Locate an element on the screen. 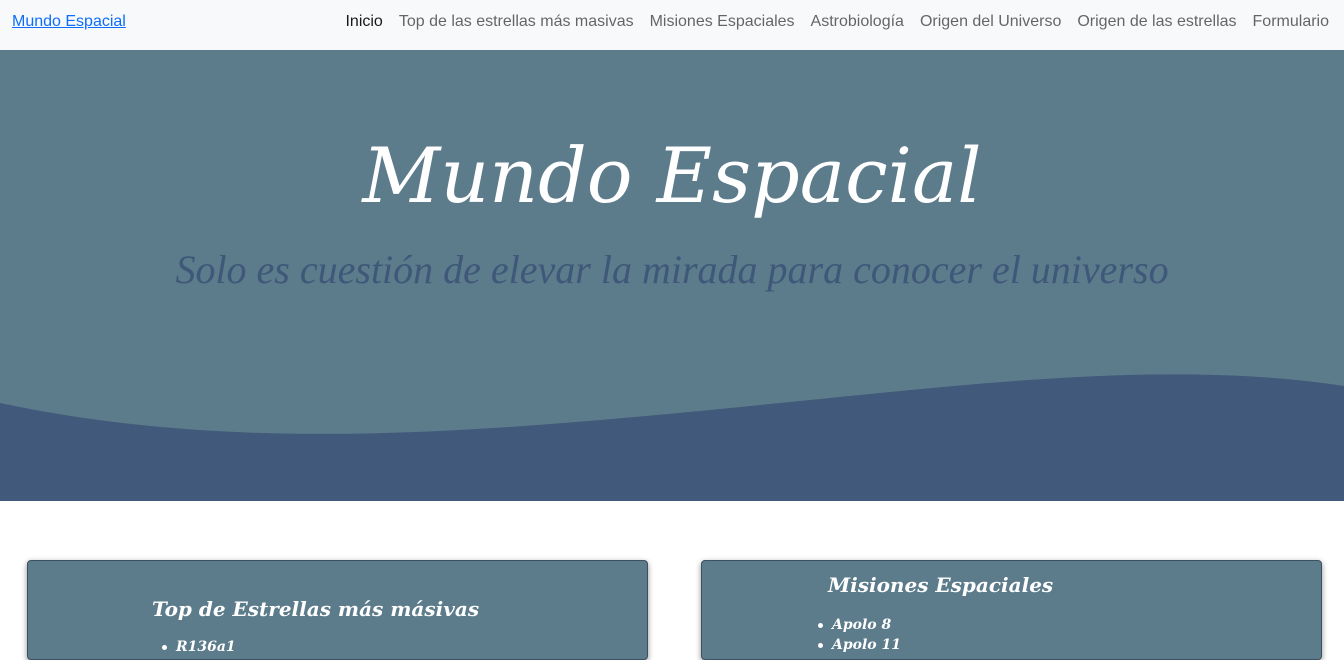 This screenshot has height=660, width=1344. brand-link: Mundo Espacial is located at coordinates (69, 22).